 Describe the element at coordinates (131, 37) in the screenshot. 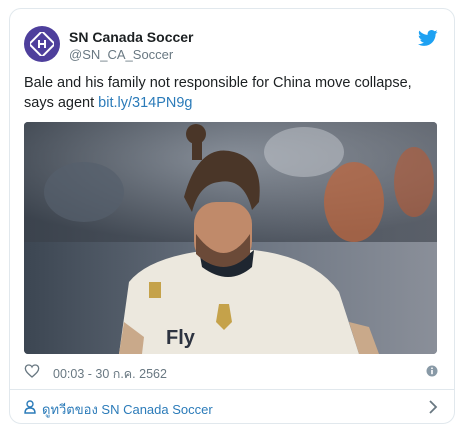

I see `display-name: SN Canada Soccer` at that location.